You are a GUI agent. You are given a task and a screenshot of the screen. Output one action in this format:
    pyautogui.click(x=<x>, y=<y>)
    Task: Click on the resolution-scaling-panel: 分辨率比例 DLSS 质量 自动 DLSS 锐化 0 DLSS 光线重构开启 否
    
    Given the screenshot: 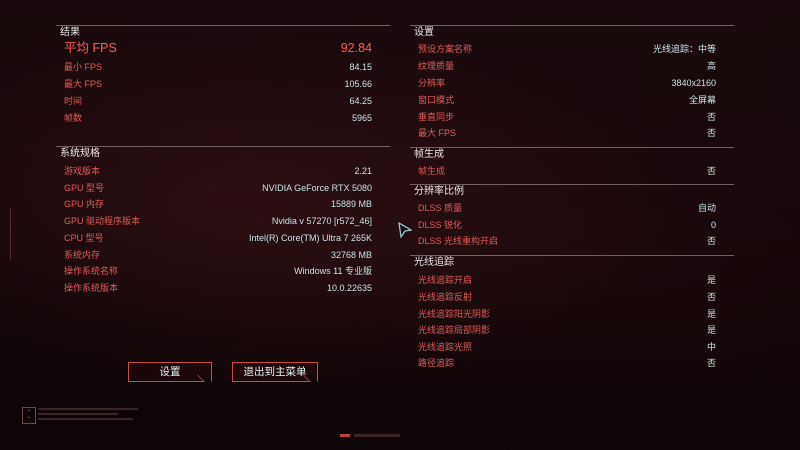 What is the action you would take?
    pyautogui.click(x=572, y=217)
    